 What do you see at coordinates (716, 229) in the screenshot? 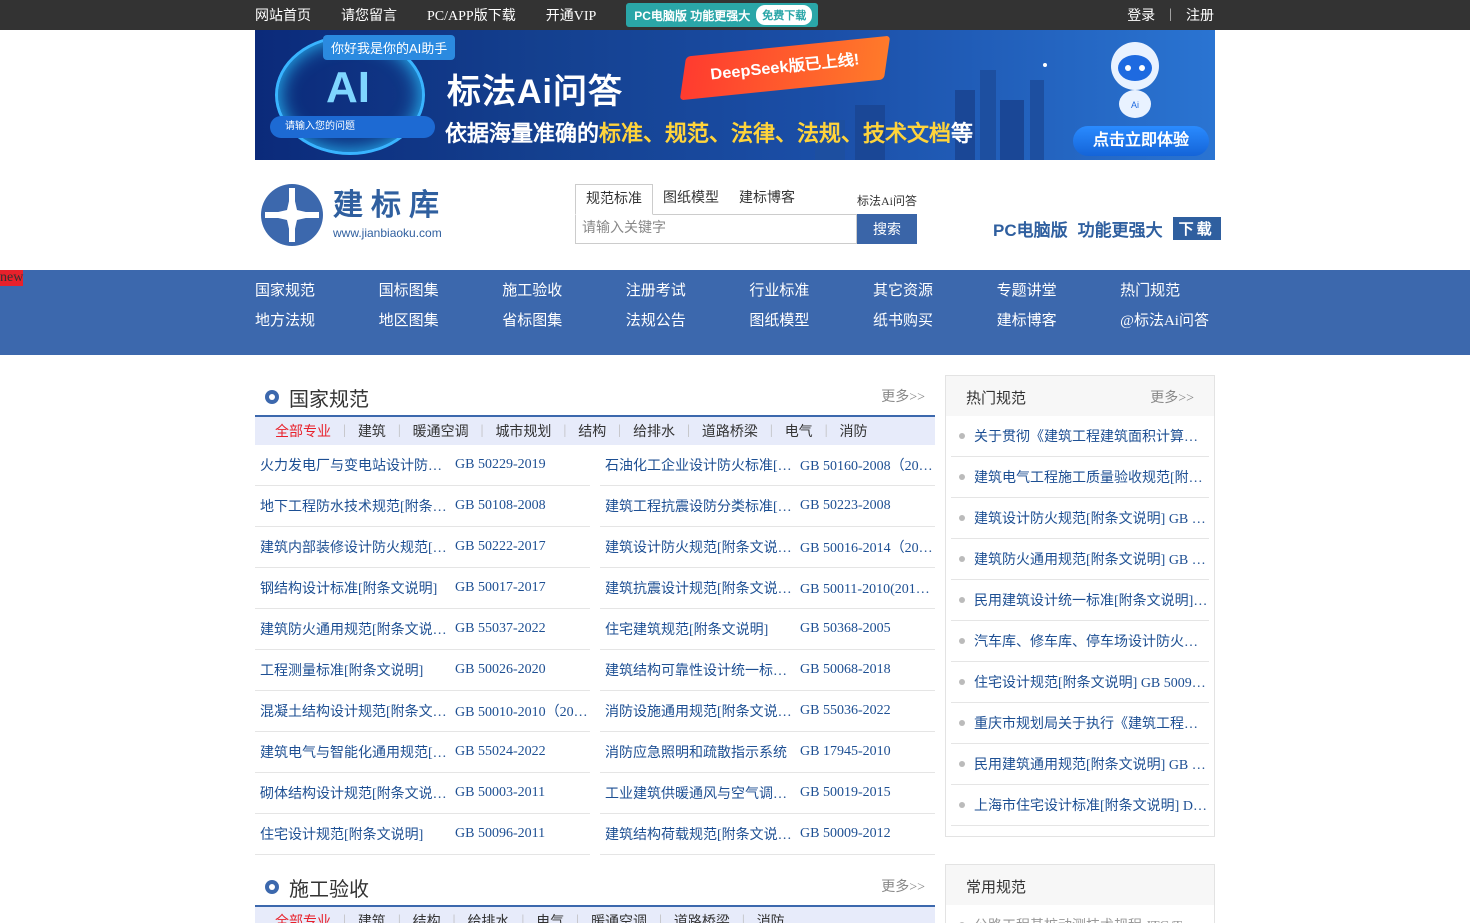
I see `search-input` at bounding box center [716, 229].